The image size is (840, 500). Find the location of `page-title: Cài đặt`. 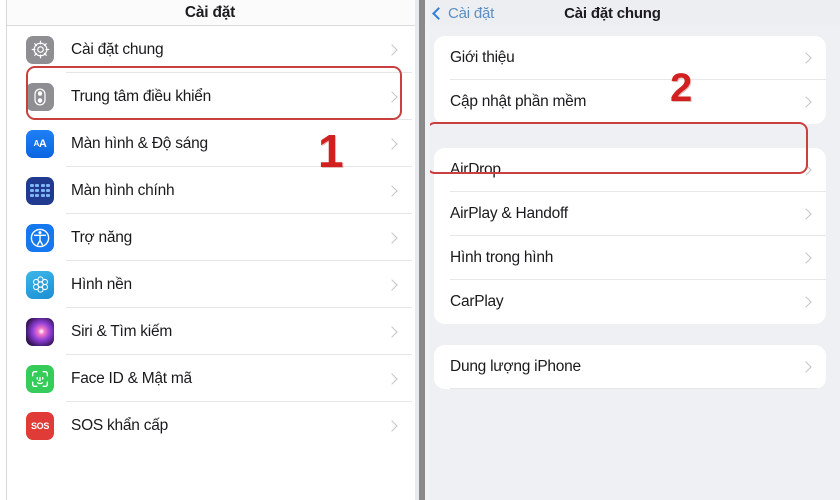

page-title: Cài đặt is located at coordinates (210, 12).